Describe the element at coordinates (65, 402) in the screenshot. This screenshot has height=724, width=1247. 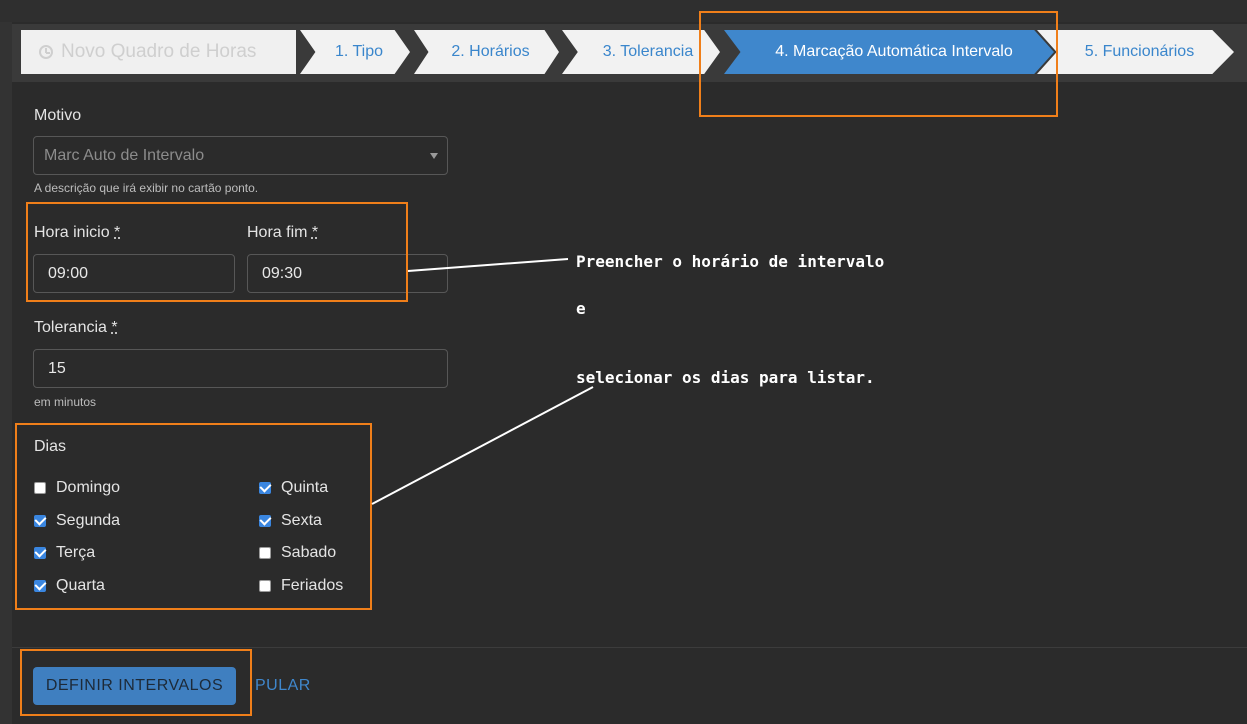
I see `tolerancia-help: em minutos` at that location.